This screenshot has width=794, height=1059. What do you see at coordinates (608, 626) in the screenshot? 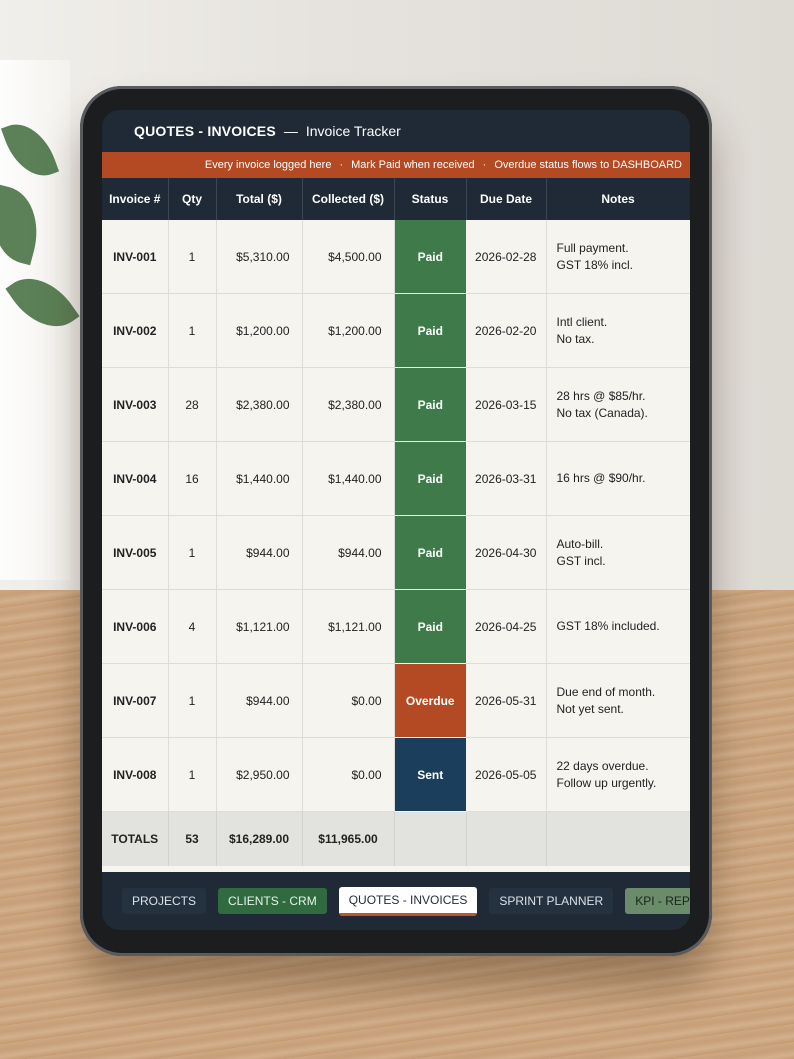
I see `note-line: GST 18% included.` at bounding box center [608, 626].